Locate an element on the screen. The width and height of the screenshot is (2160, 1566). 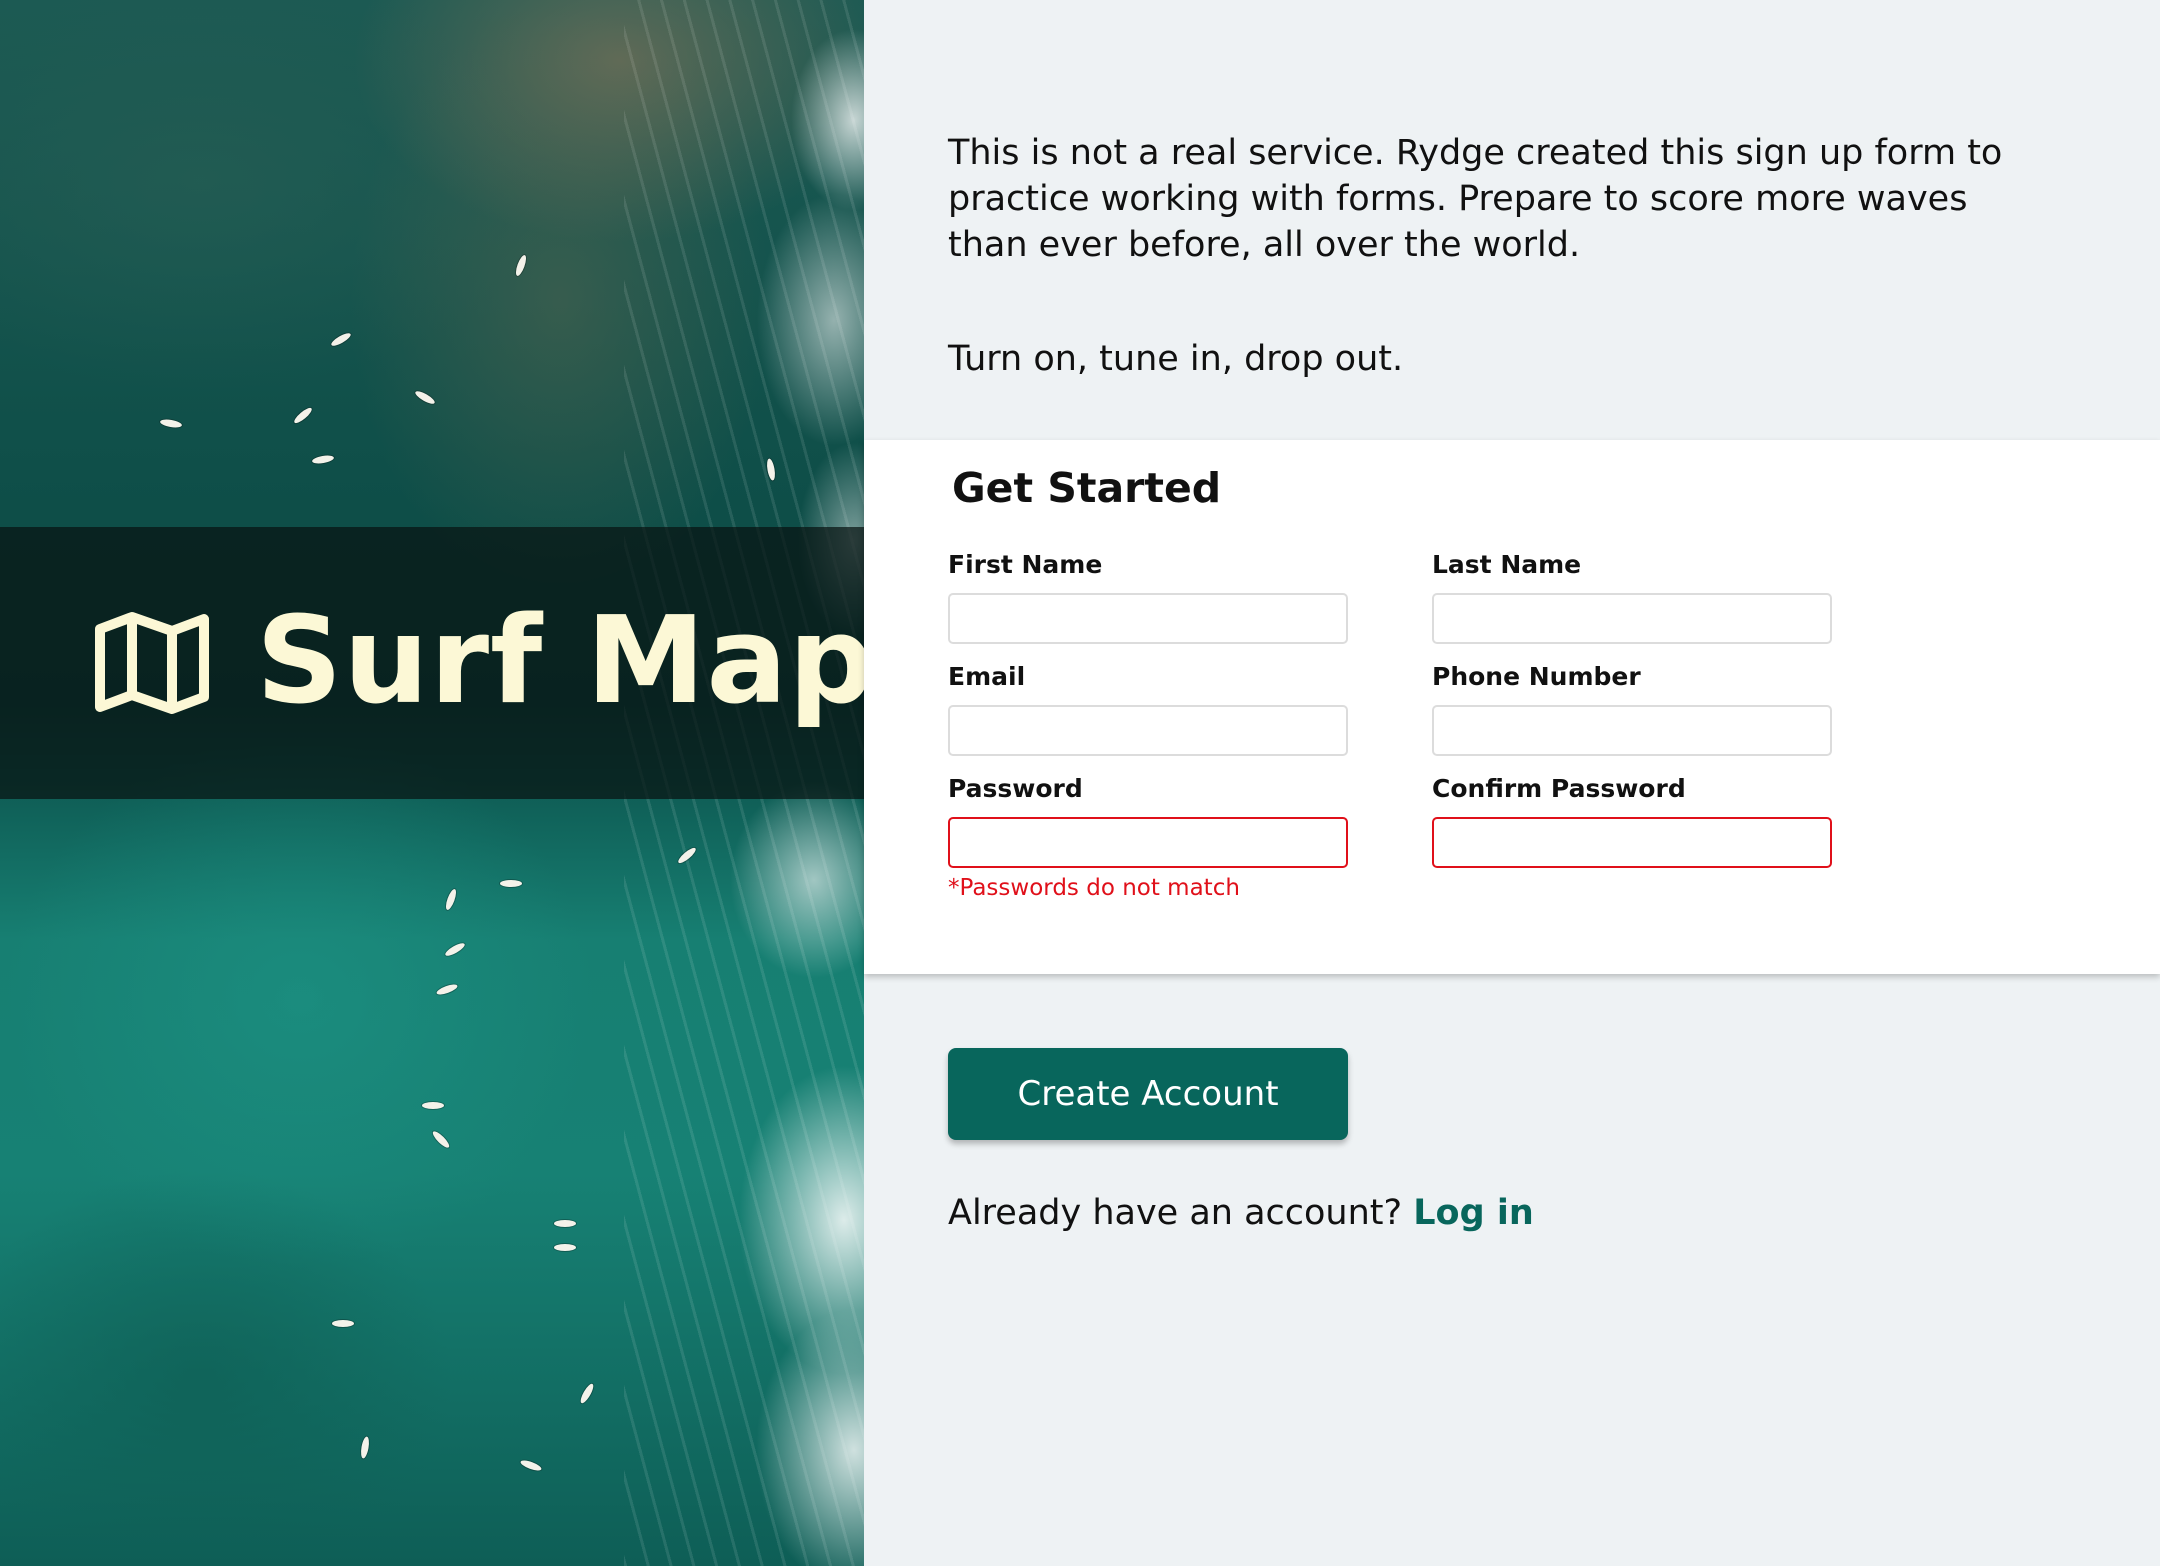
password-input is located at coordinates (1148, 842).